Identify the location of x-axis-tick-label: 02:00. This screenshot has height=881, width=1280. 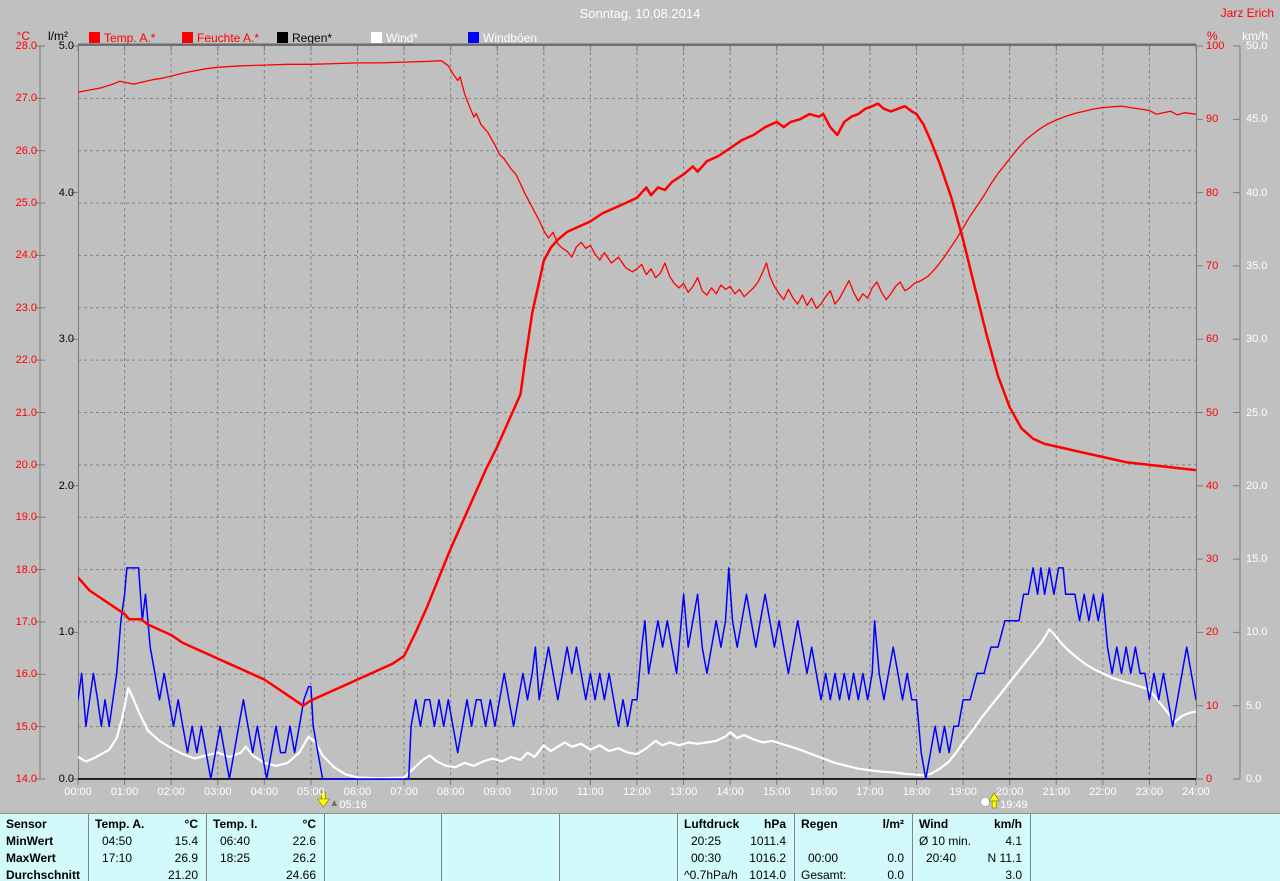
(171, 792).